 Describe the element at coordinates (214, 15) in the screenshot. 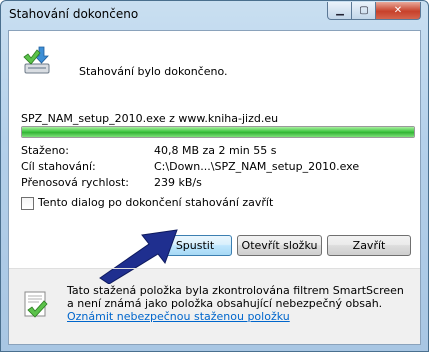

I see `title-bar: Stahování dokončeno ▁ ▢ ✕` at that location.